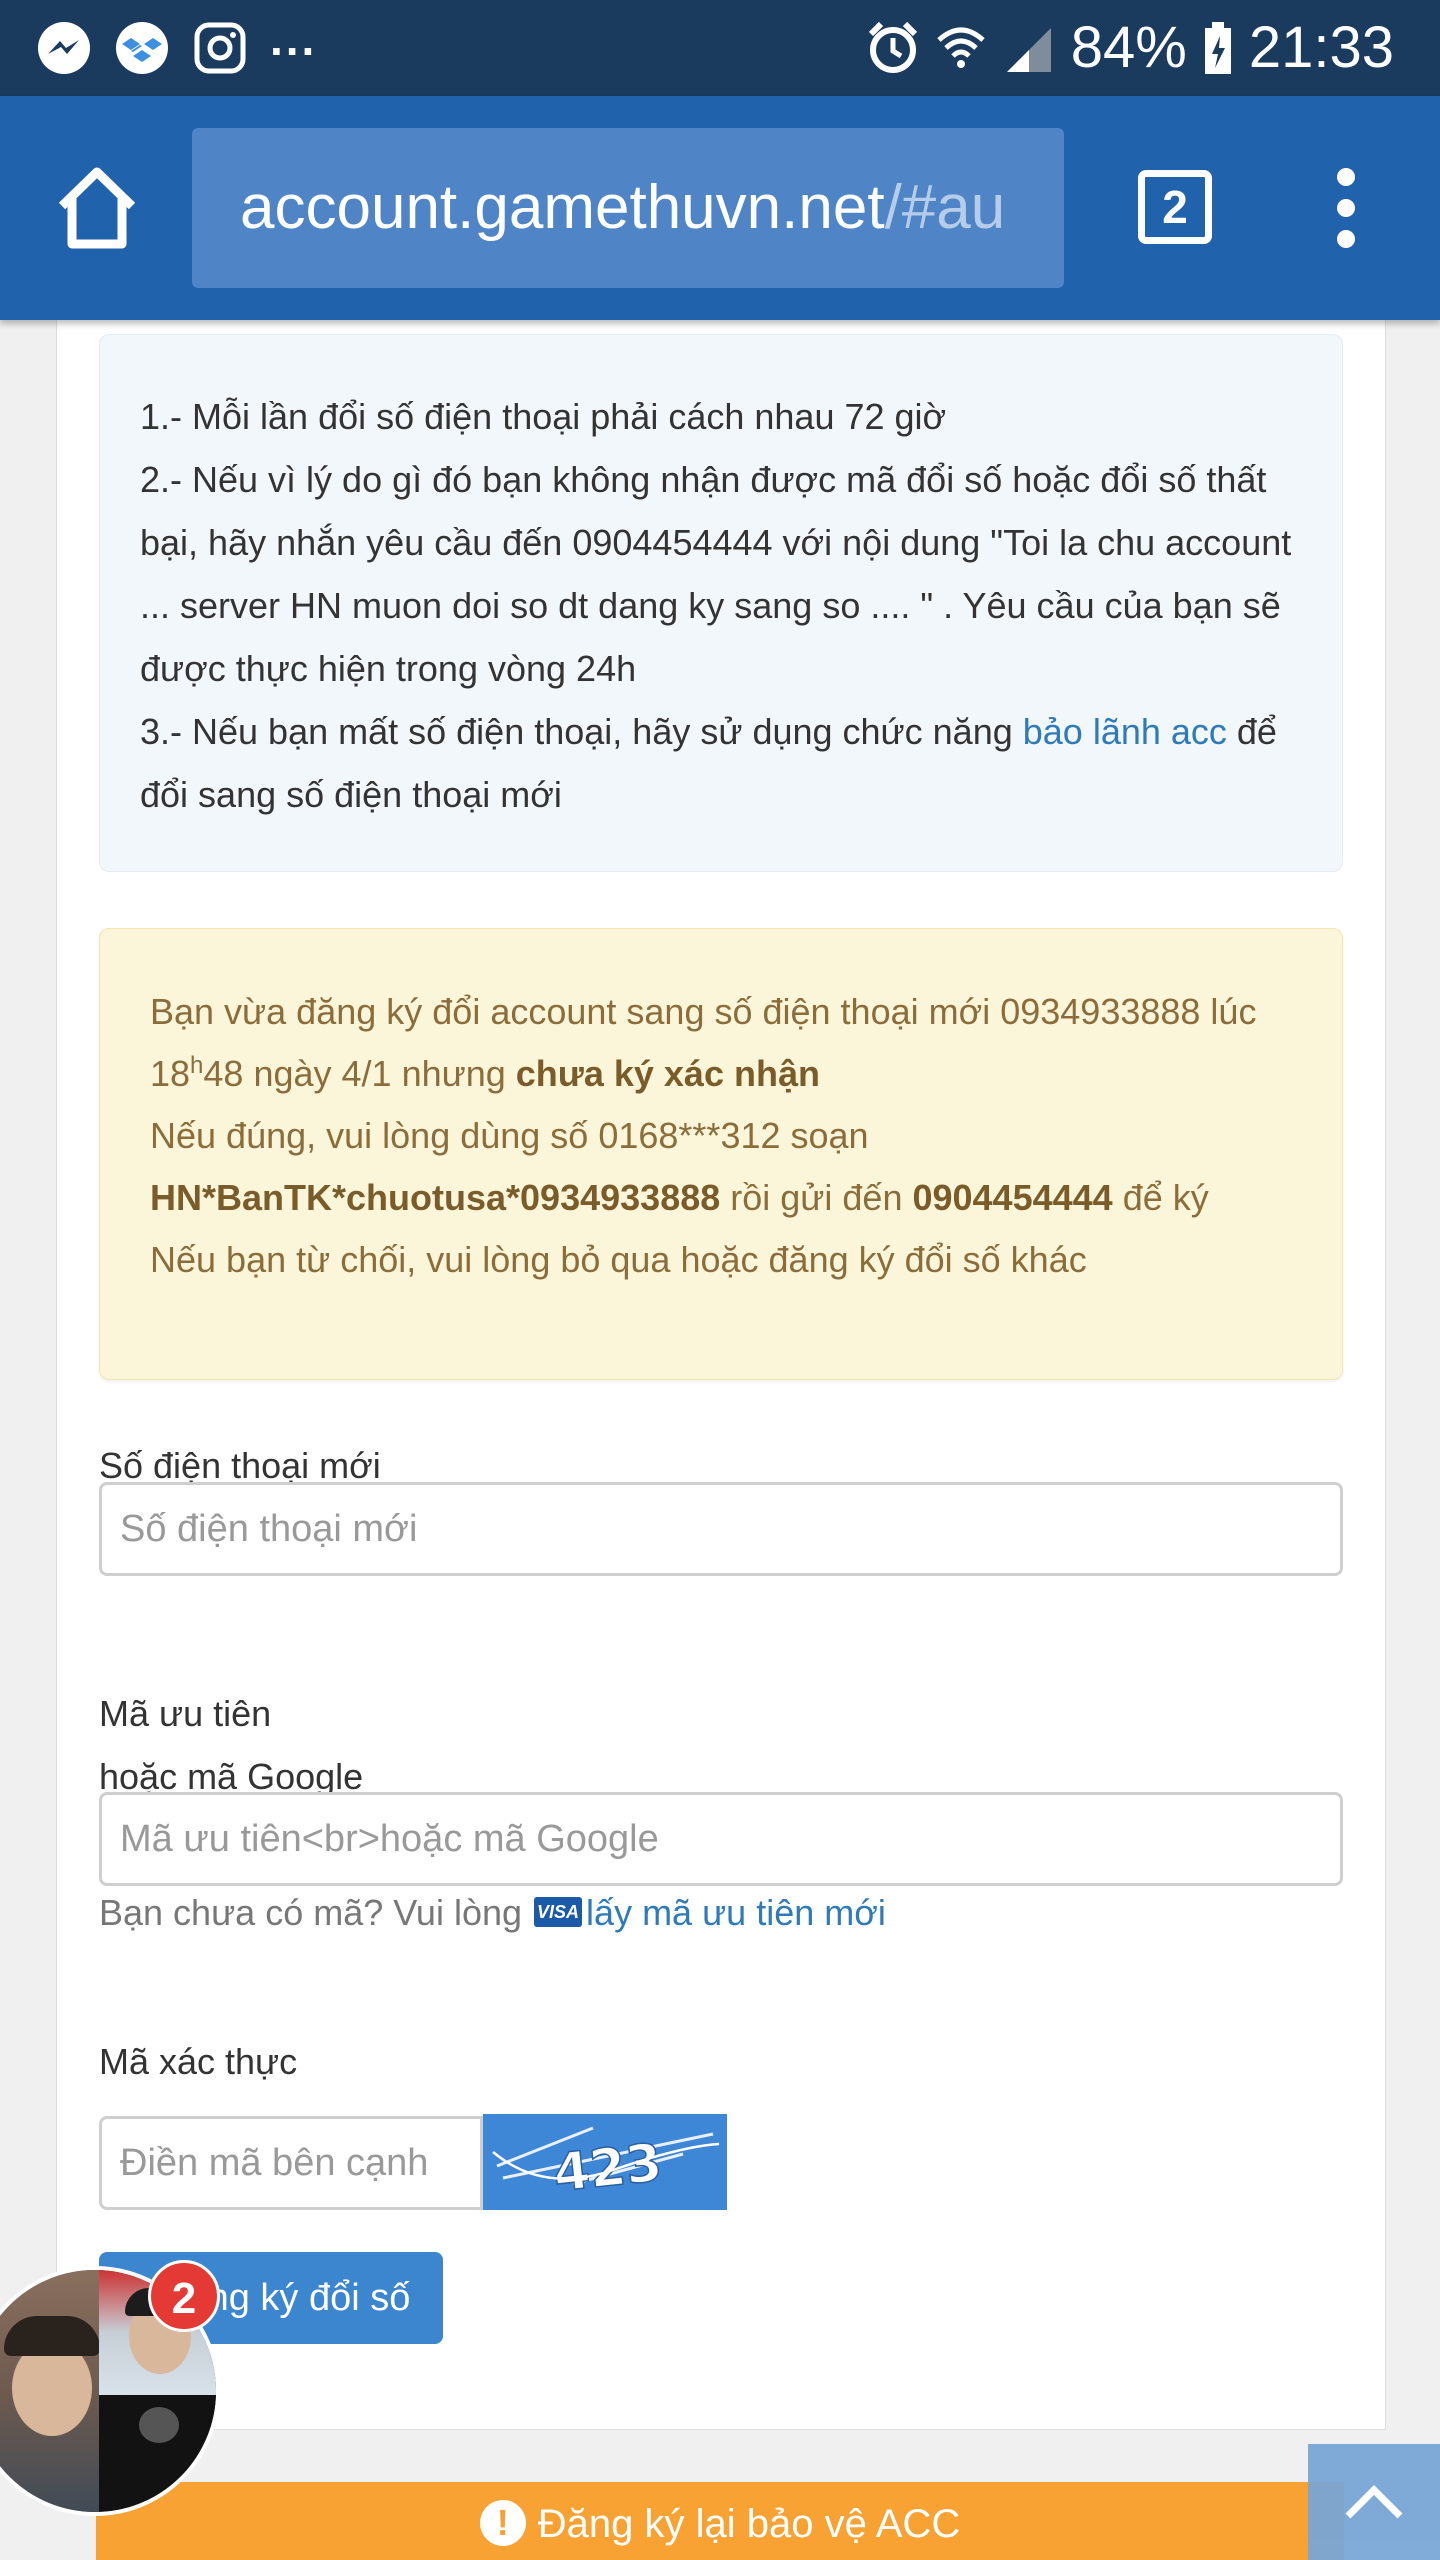 The image size is (1440, 2560). What do you see at coordinates (1218, 48) in the screenshot?
I see `battery-icon` at bounding box center [1218, 48].